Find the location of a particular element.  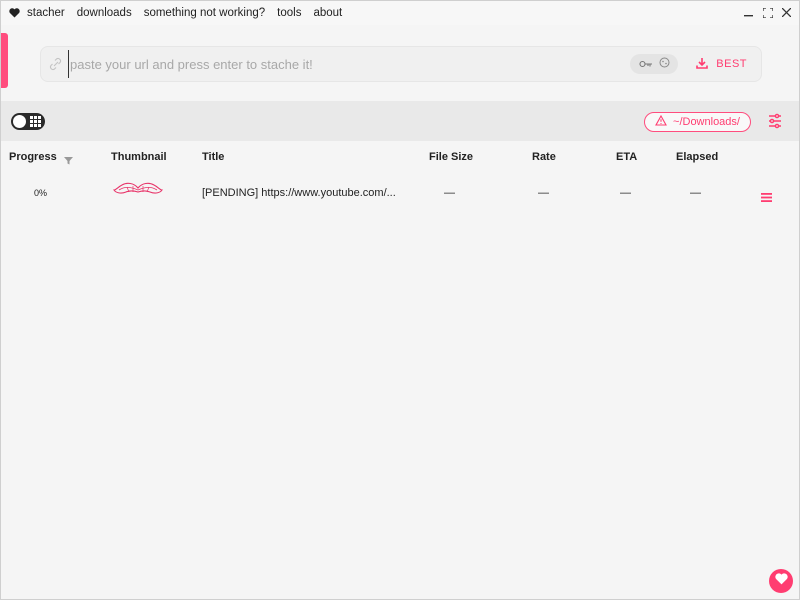

menu-item-something-not-working: something not working? is located at coordinates (204, 13).